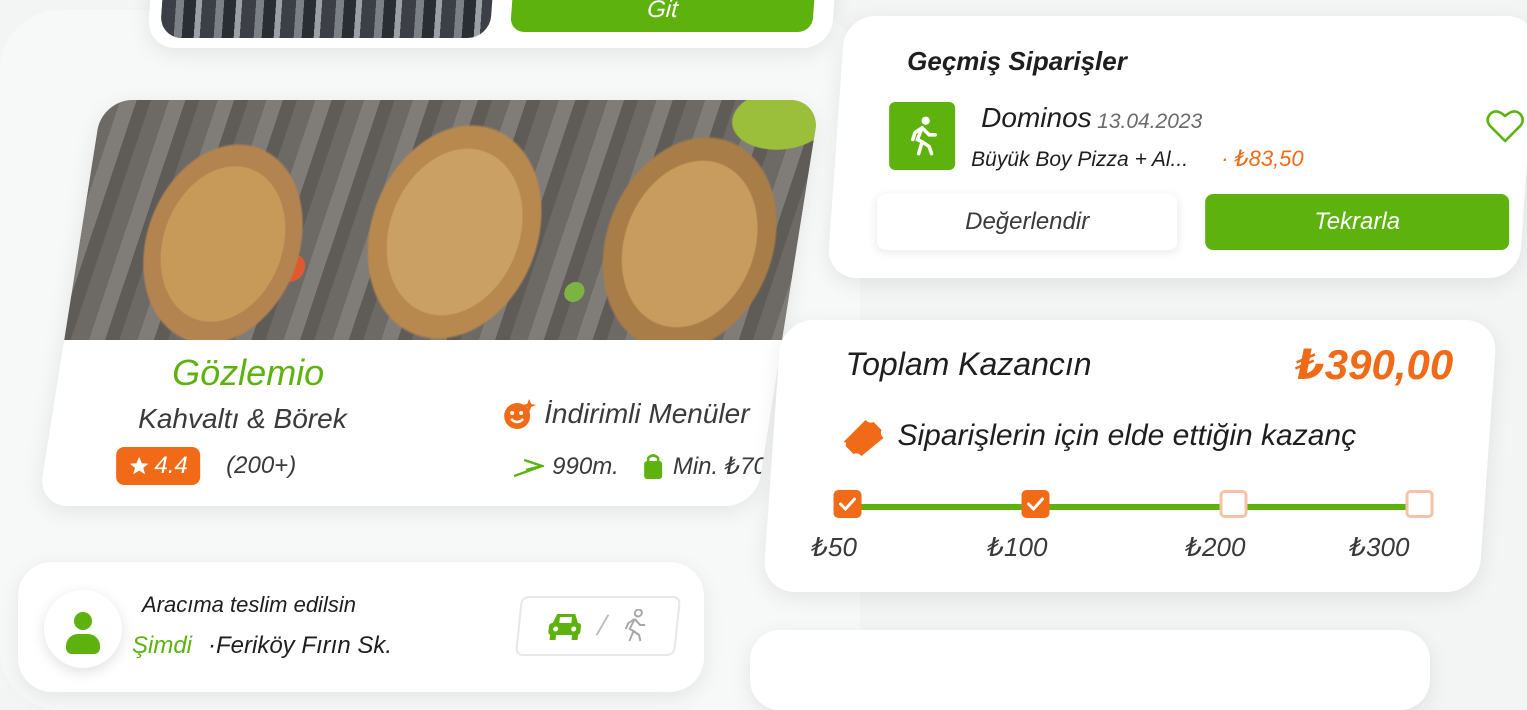  I want to click on restaurant-image, so click(327, 19).